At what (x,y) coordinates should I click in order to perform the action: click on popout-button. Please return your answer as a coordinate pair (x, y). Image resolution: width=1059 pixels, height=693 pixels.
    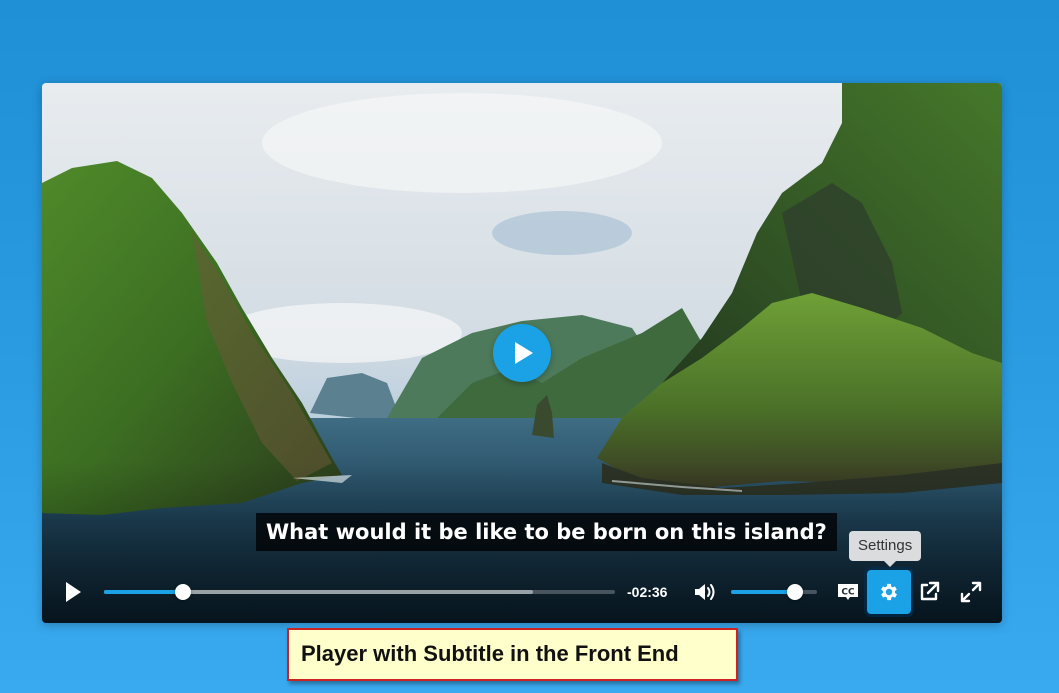
    Looking at the image, I should click on (929, 592).